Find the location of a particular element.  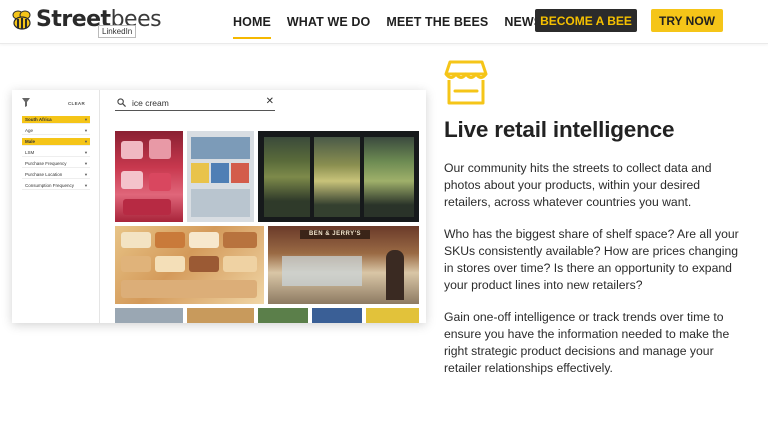

filter-label: LSM is located at coordinates (30, 152).